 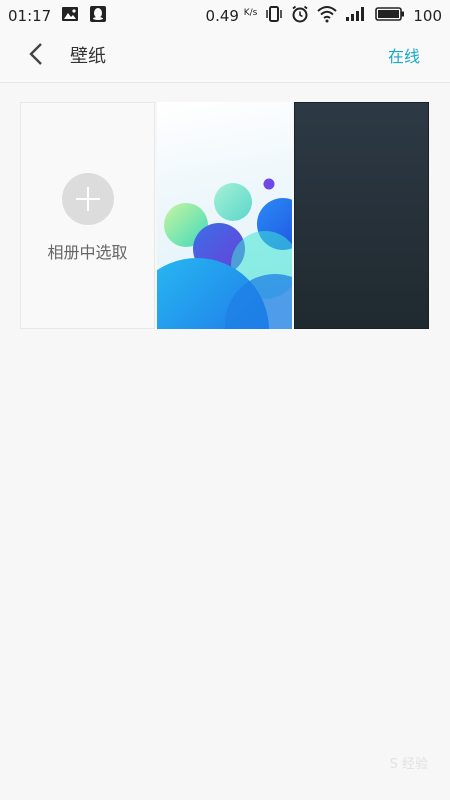 I want to click on signal-icon, so click(x=356, y=16).